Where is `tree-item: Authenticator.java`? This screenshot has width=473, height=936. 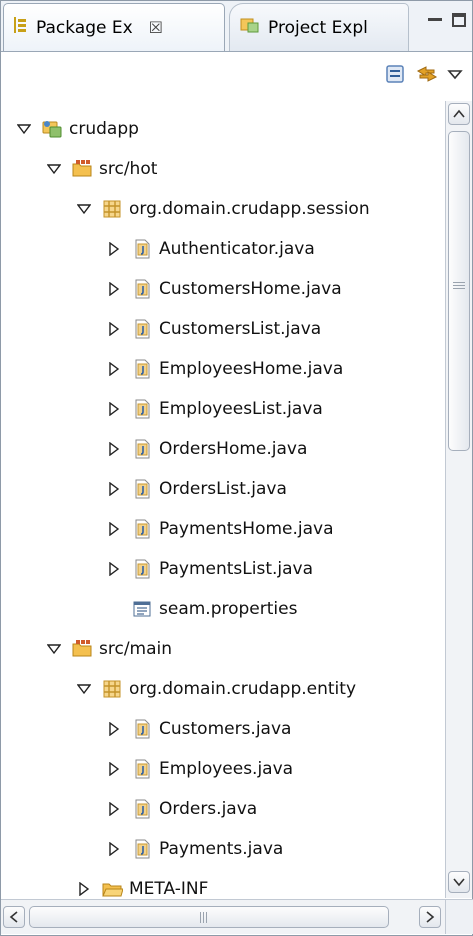
tree-item: Authenticator.java is located at coordinates (210, 249).